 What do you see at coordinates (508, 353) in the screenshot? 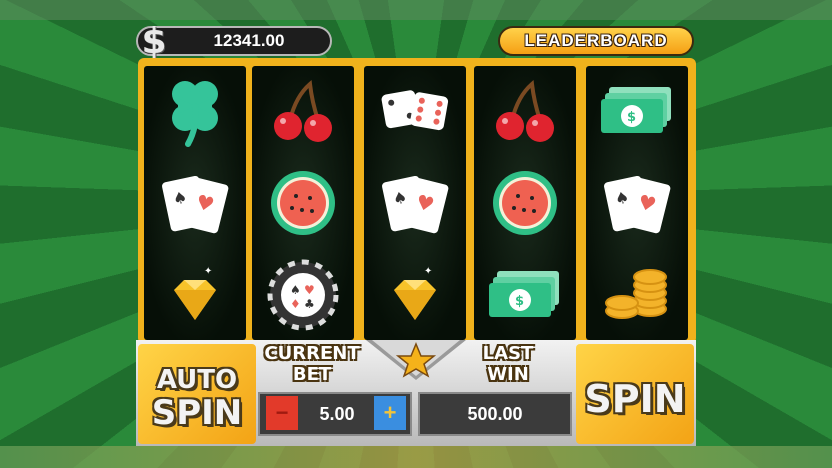
I see `last-win-label-line1: LAST` at bounding box center [508, 353].